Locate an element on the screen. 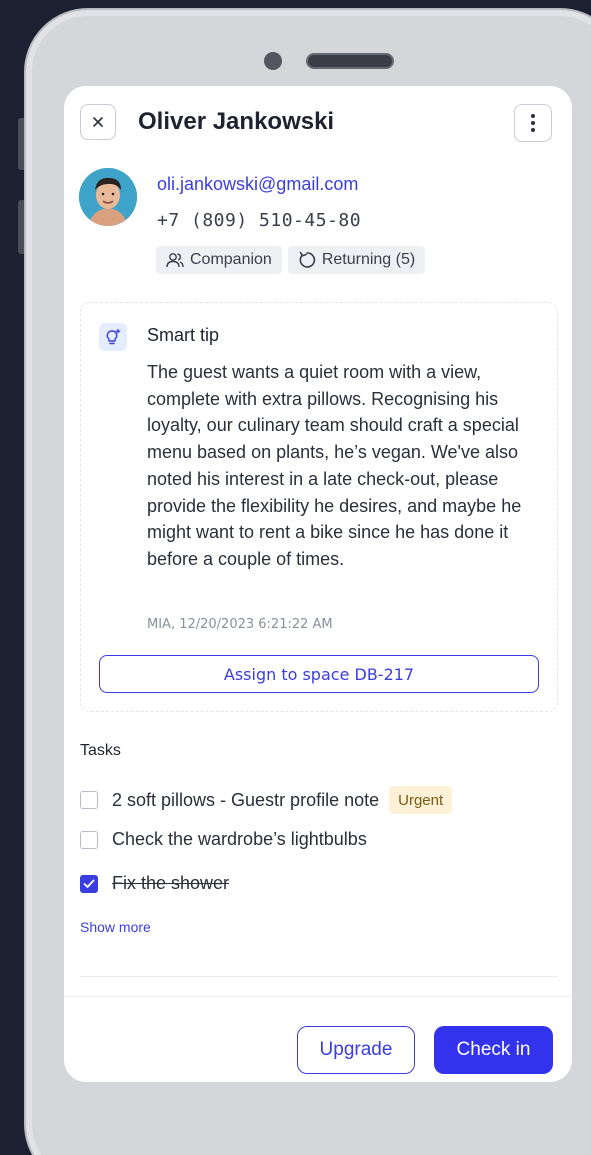  tag-companion: Companion is located at coordinates (219, 260).